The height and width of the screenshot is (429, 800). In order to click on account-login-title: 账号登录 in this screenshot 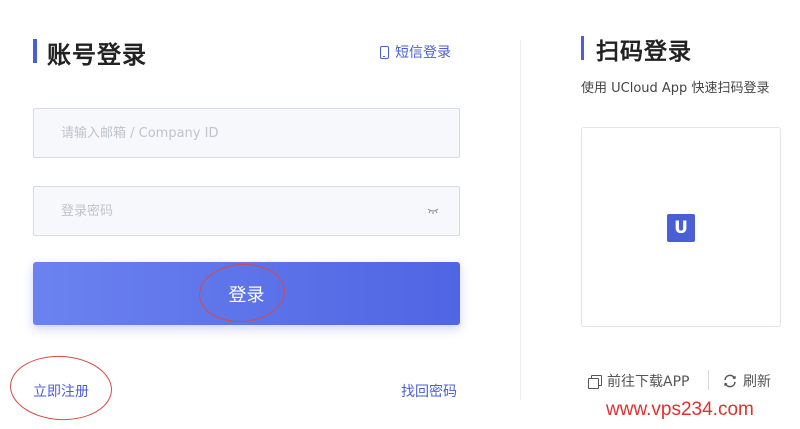, I will do `click(97, 55)`.